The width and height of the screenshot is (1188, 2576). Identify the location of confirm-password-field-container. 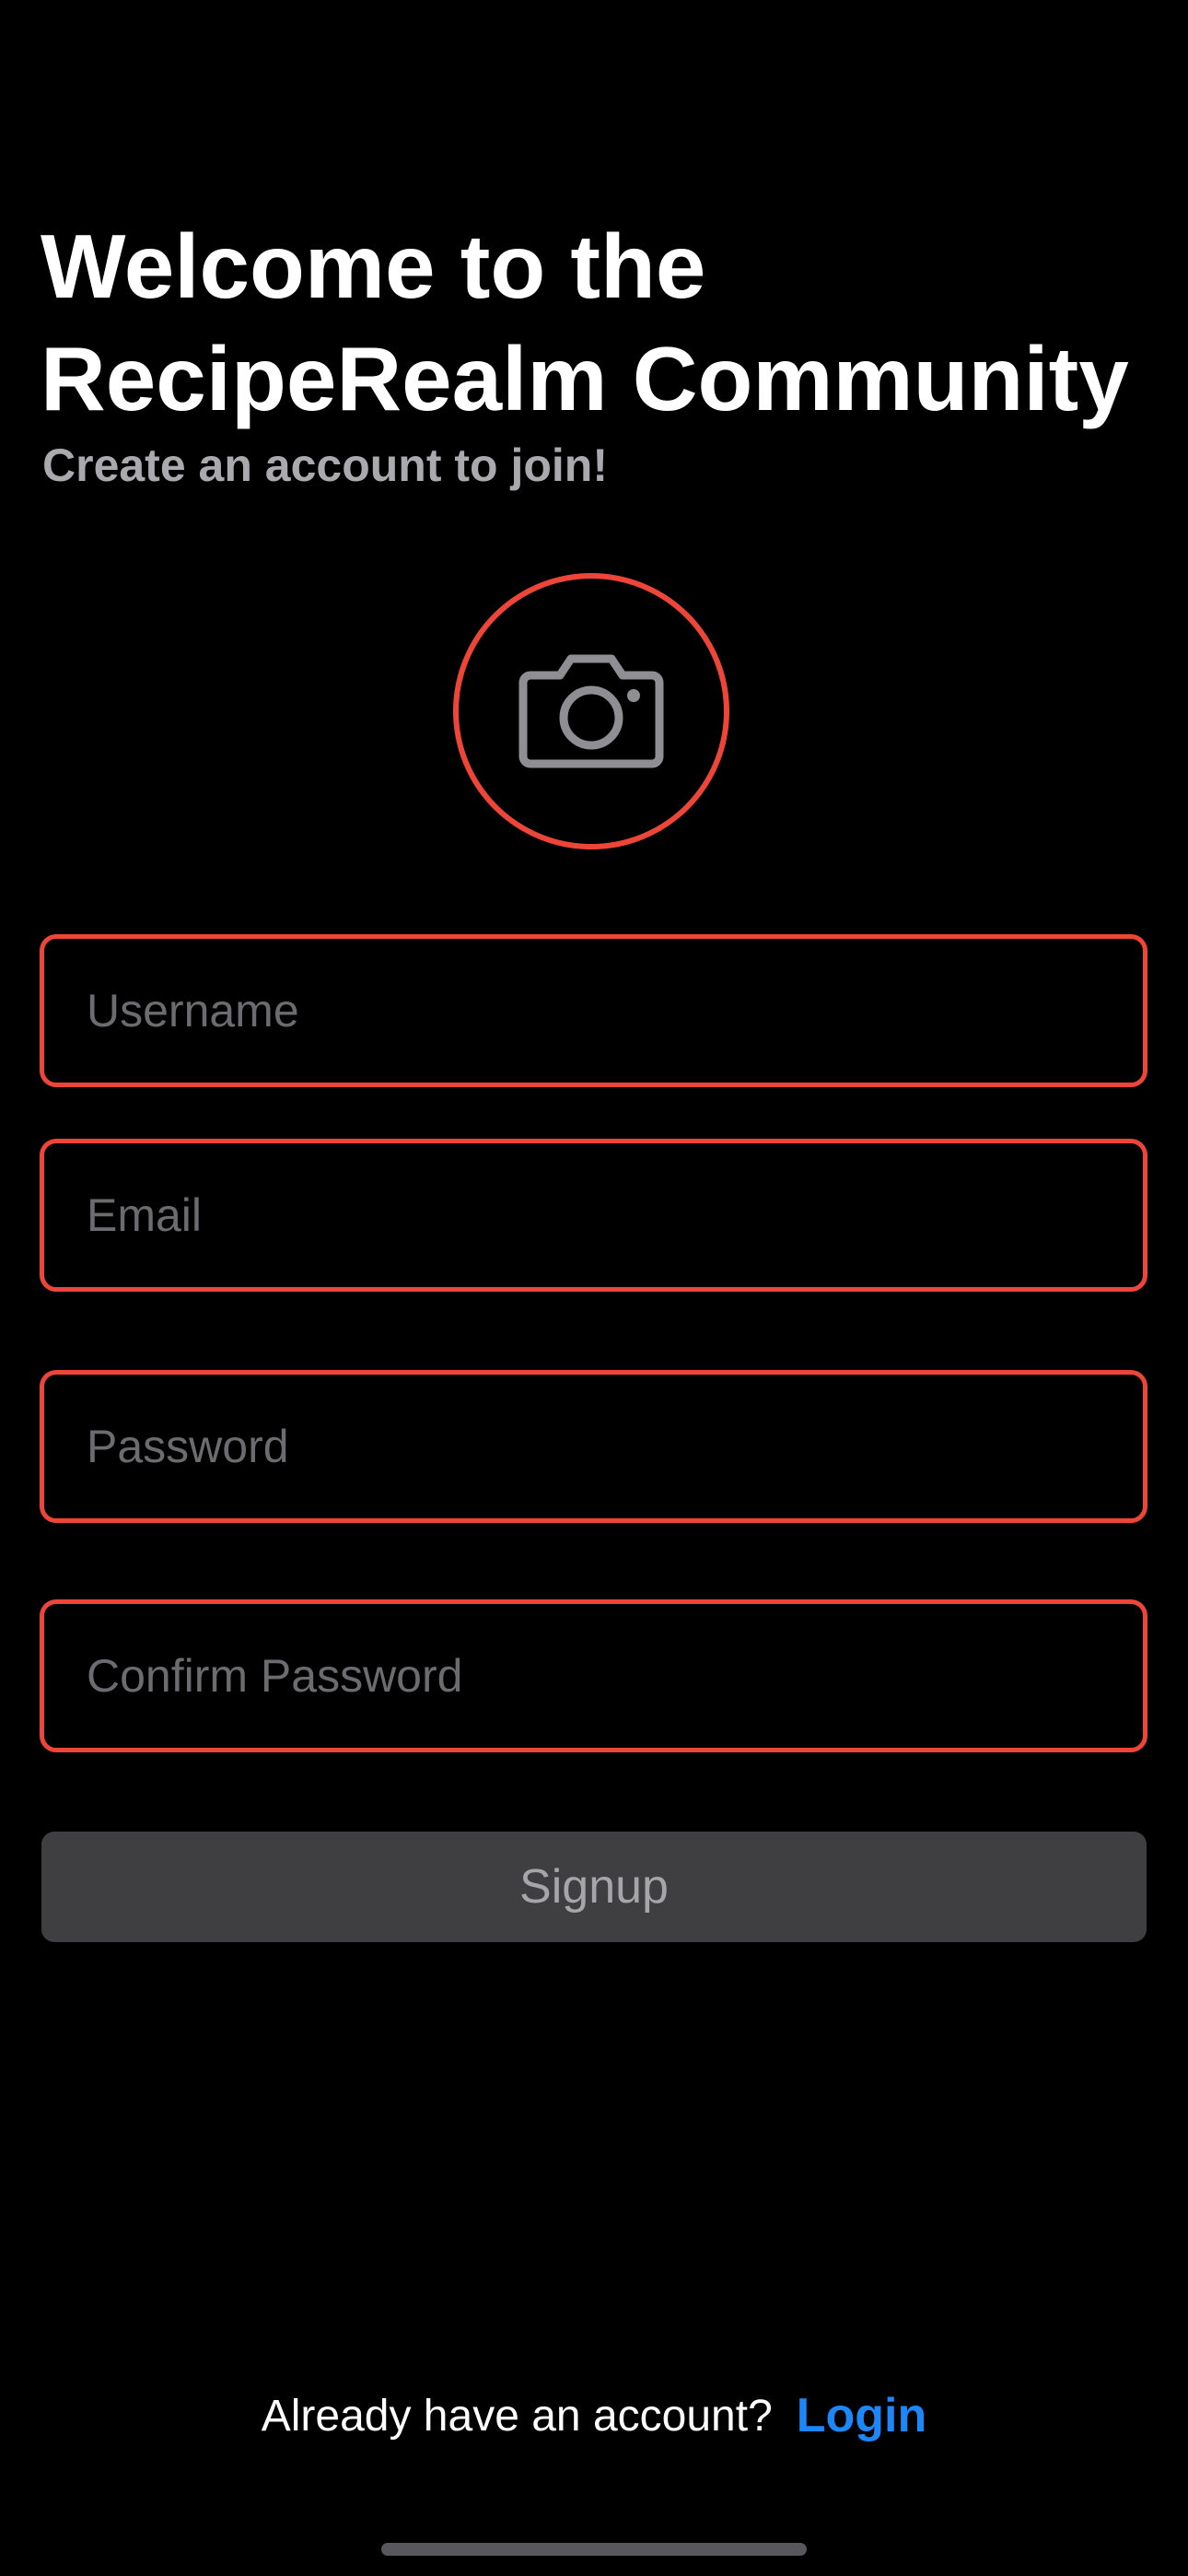
(593, 1675).